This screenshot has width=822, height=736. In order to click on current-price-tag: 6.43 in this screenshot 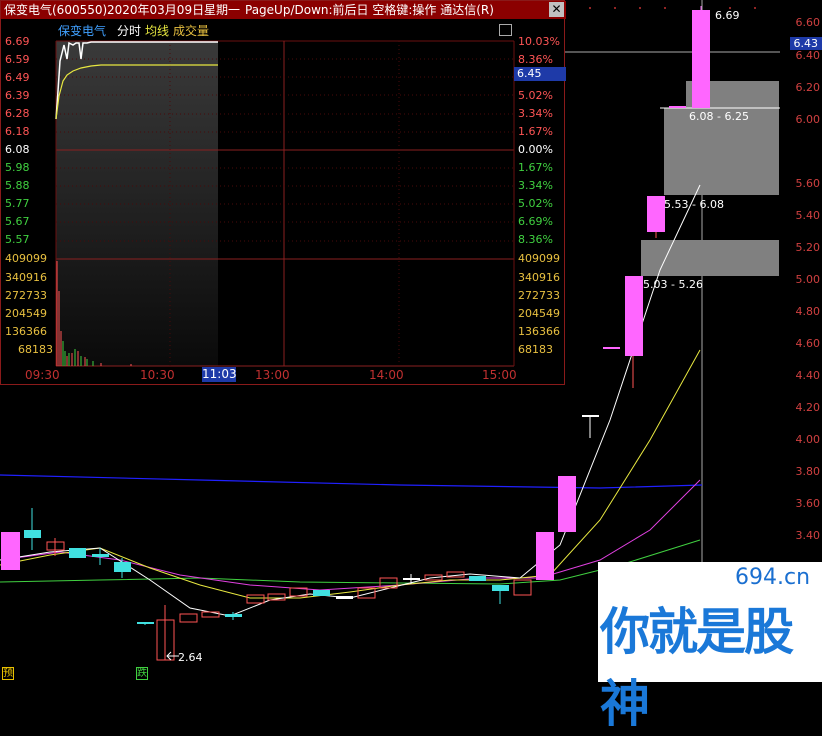, I will do `click(806, 43)`.